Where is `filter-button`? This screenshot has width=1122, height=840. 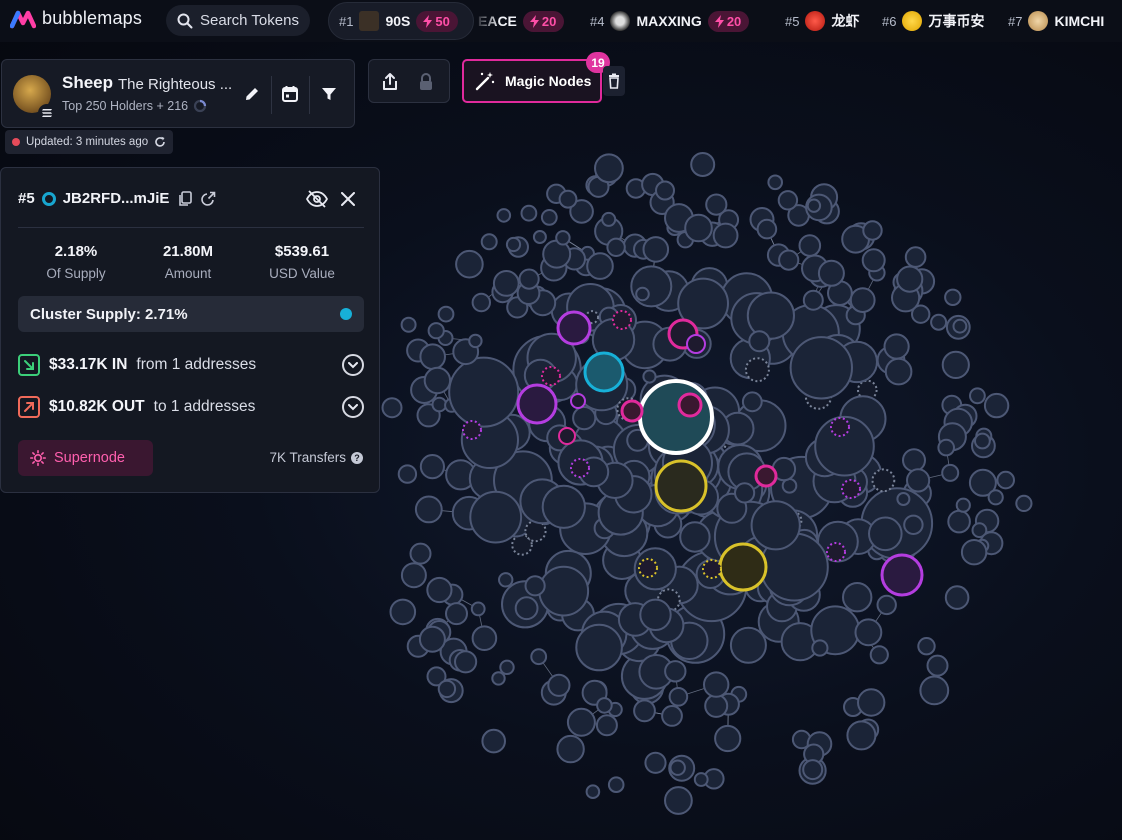 filter-button is located at coordinates (329, 94).